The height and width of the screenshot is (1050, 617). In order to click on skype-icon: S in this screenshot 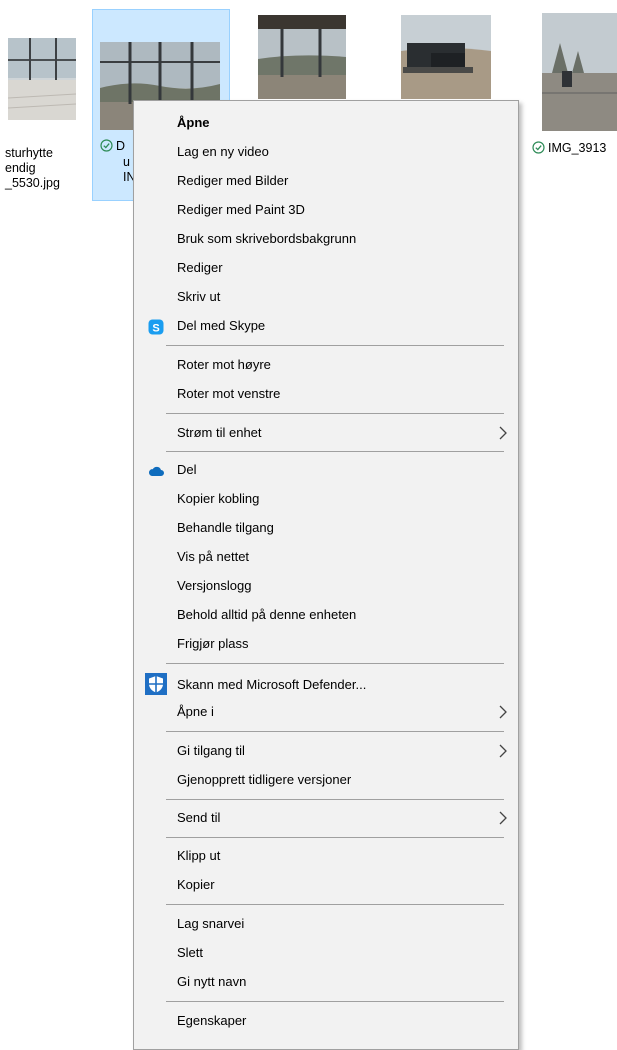, I will do `click(156, 327)`.